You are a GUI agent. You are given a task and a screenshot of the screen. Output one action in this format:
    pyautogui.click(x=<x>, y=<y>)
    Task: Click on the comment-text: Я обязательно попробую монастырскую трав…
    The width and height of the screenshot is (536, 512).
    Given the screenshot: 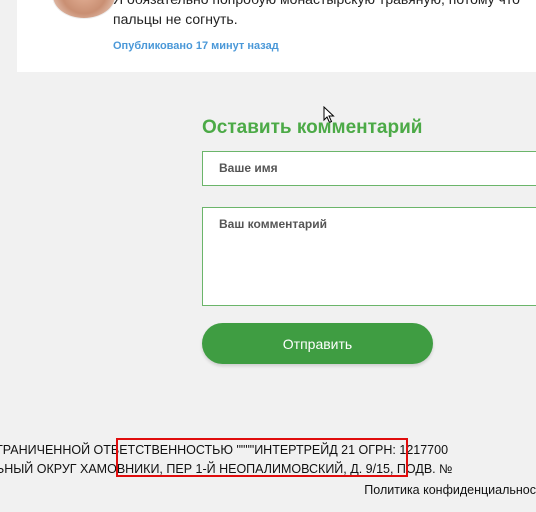 What is the action you would take?
    pyautogui.click(x=324, y=14)
    